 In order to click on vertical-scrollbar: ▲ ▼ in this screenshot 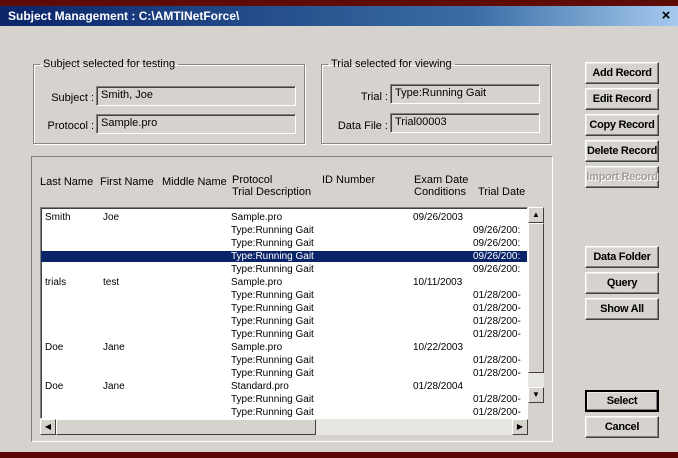, I will do `click(536, 305)`.